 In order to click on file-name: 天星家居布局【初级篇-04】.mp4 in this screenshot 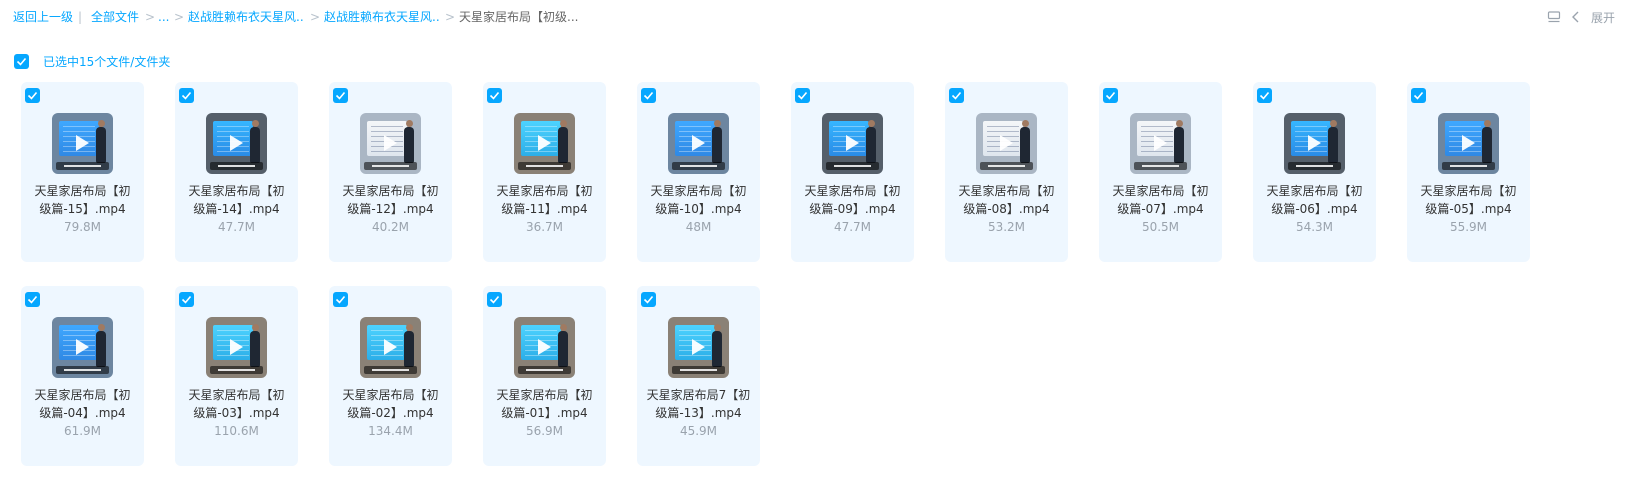, I will do `click(82, 404)`.